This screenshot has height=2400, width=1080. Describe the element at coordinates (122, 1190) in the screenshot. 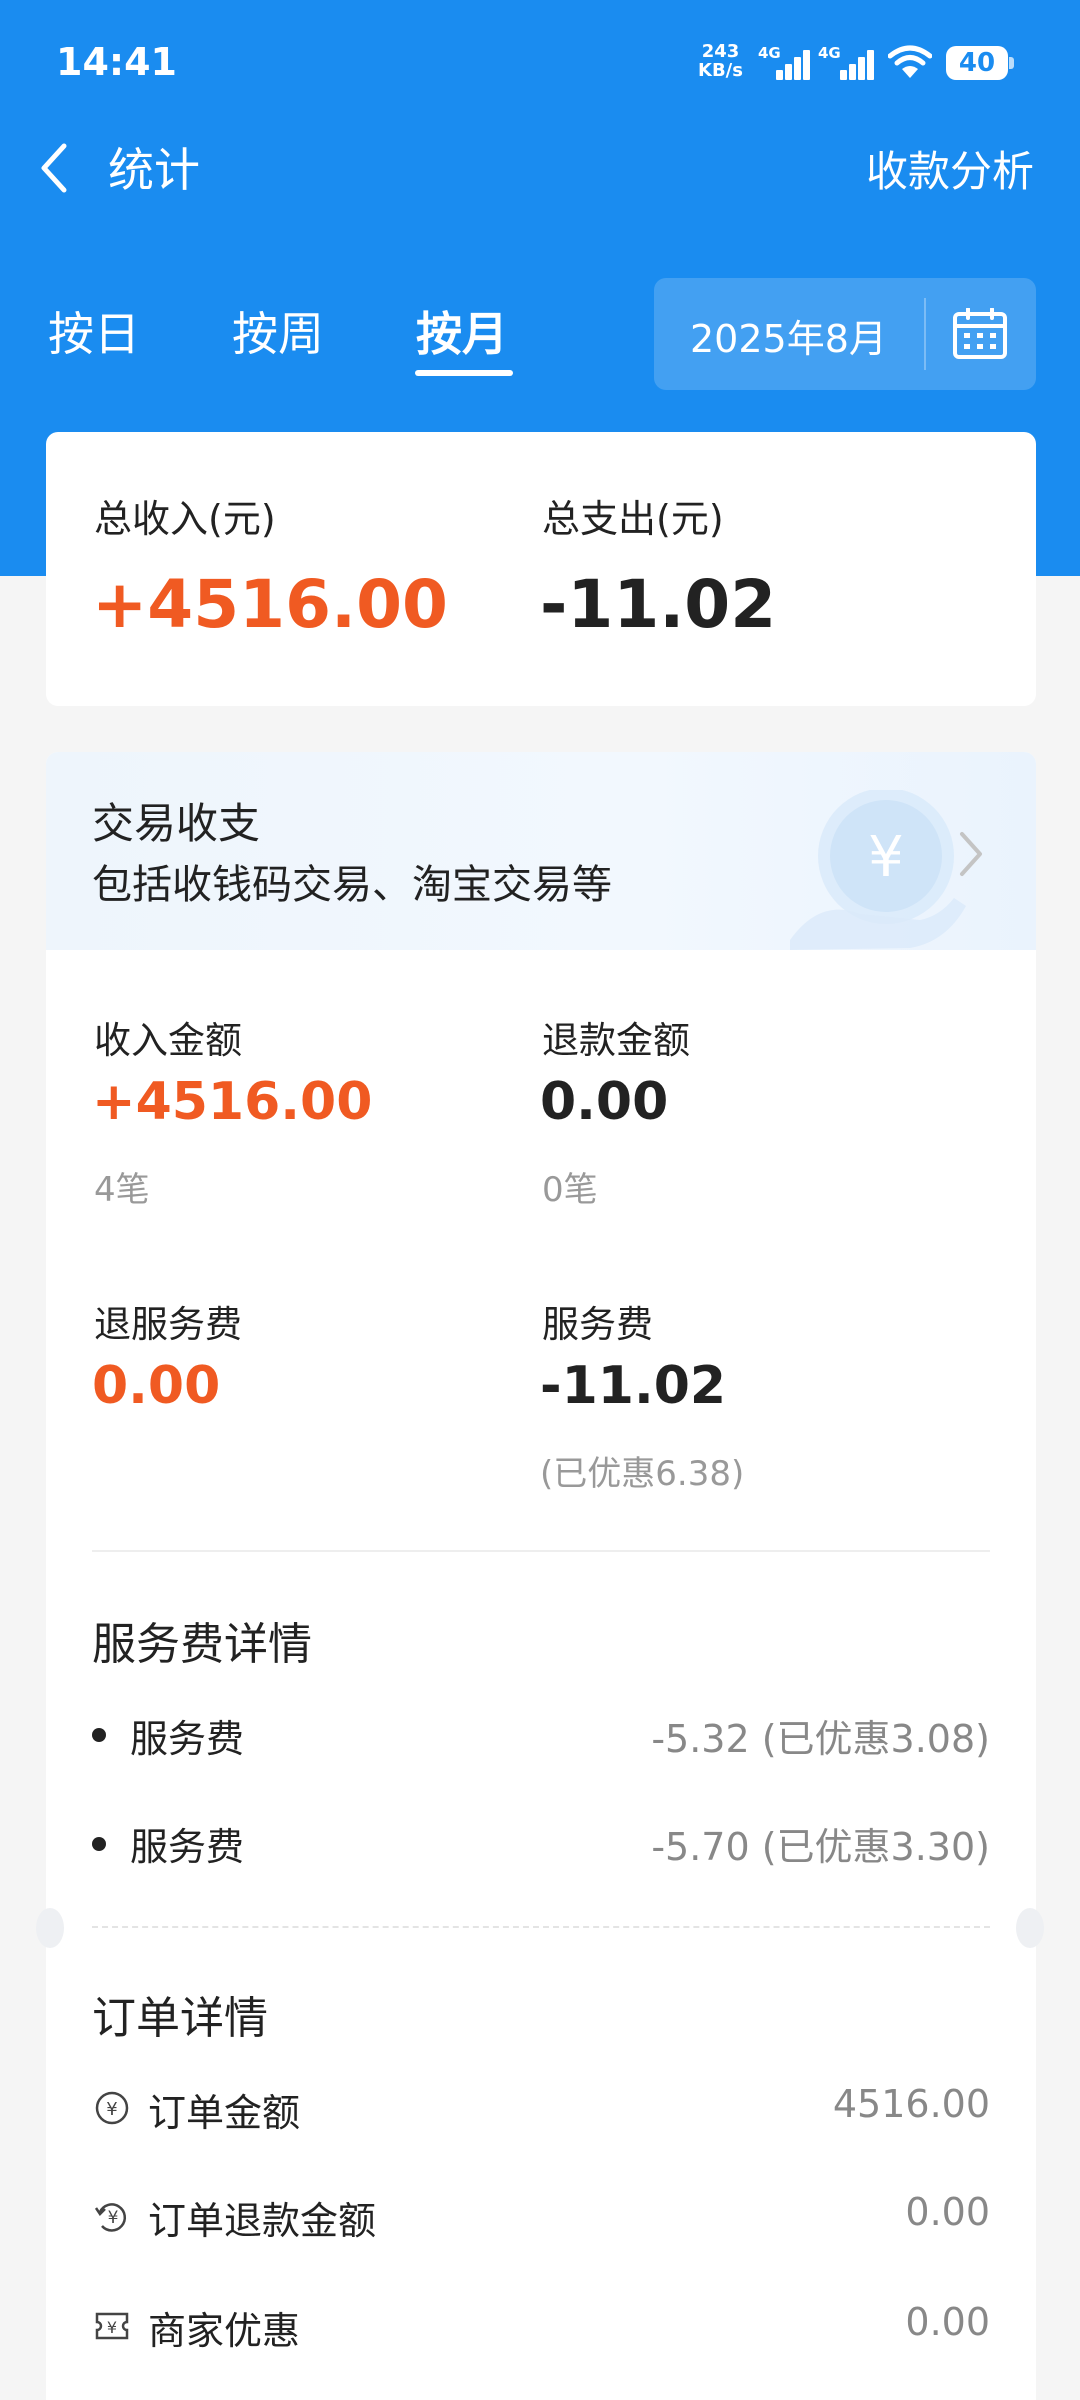

I see `income-count: 4笔` at that location.